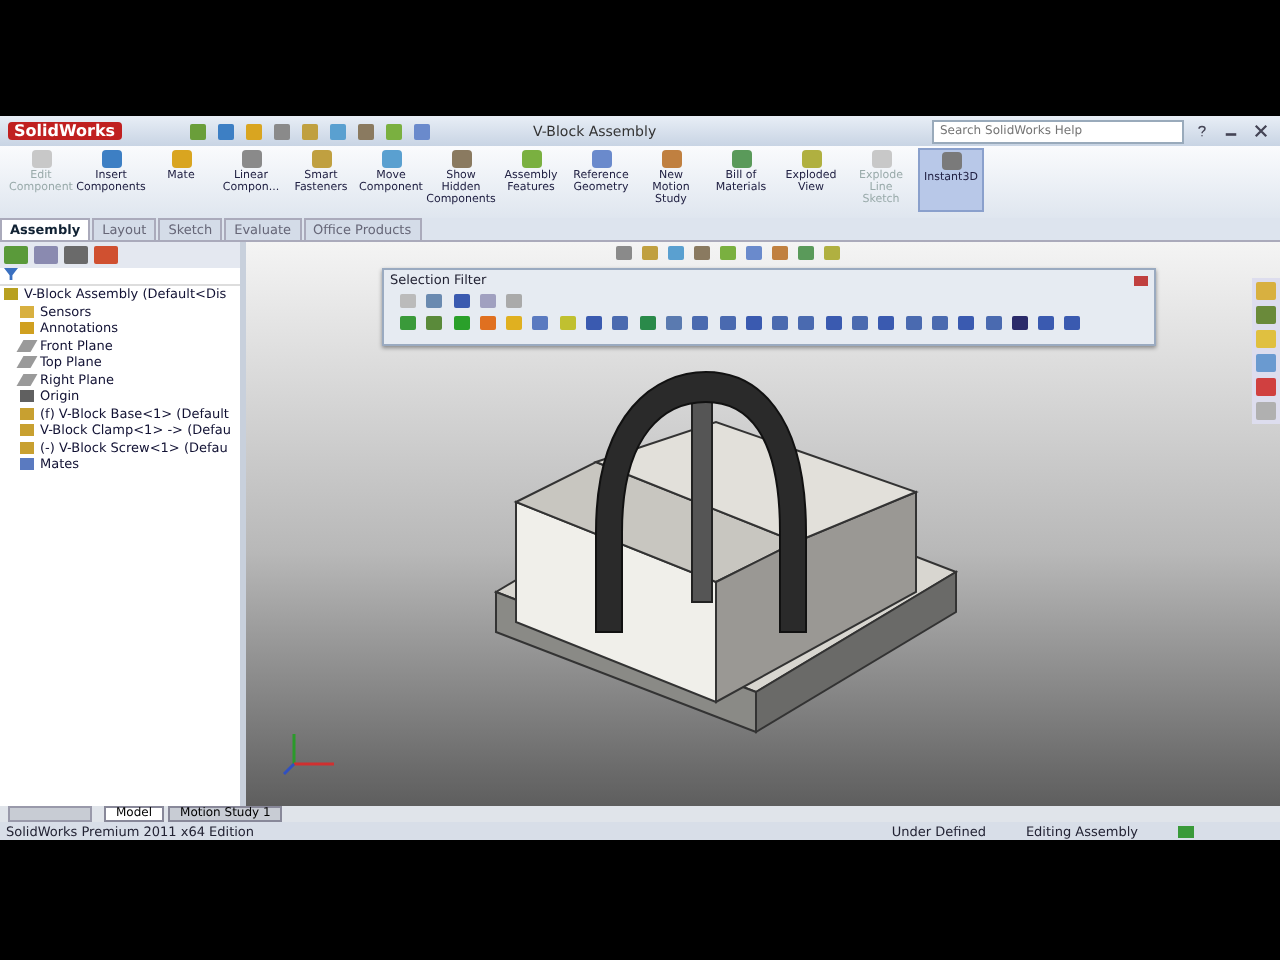 The height and width of the screenshot is (960, 1280). I want to click on app-logo: SolidWorks, so click(65, 131).